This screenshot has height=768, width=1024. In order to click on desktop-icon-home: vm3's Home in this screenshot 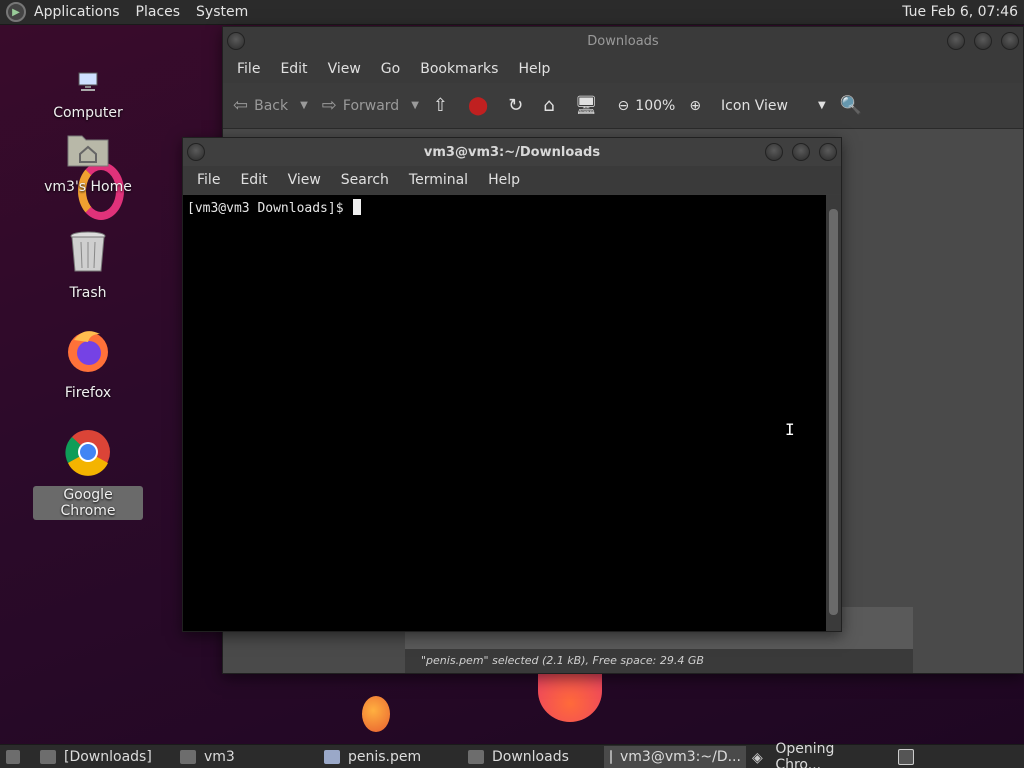, I will do `click(88, 163)`.